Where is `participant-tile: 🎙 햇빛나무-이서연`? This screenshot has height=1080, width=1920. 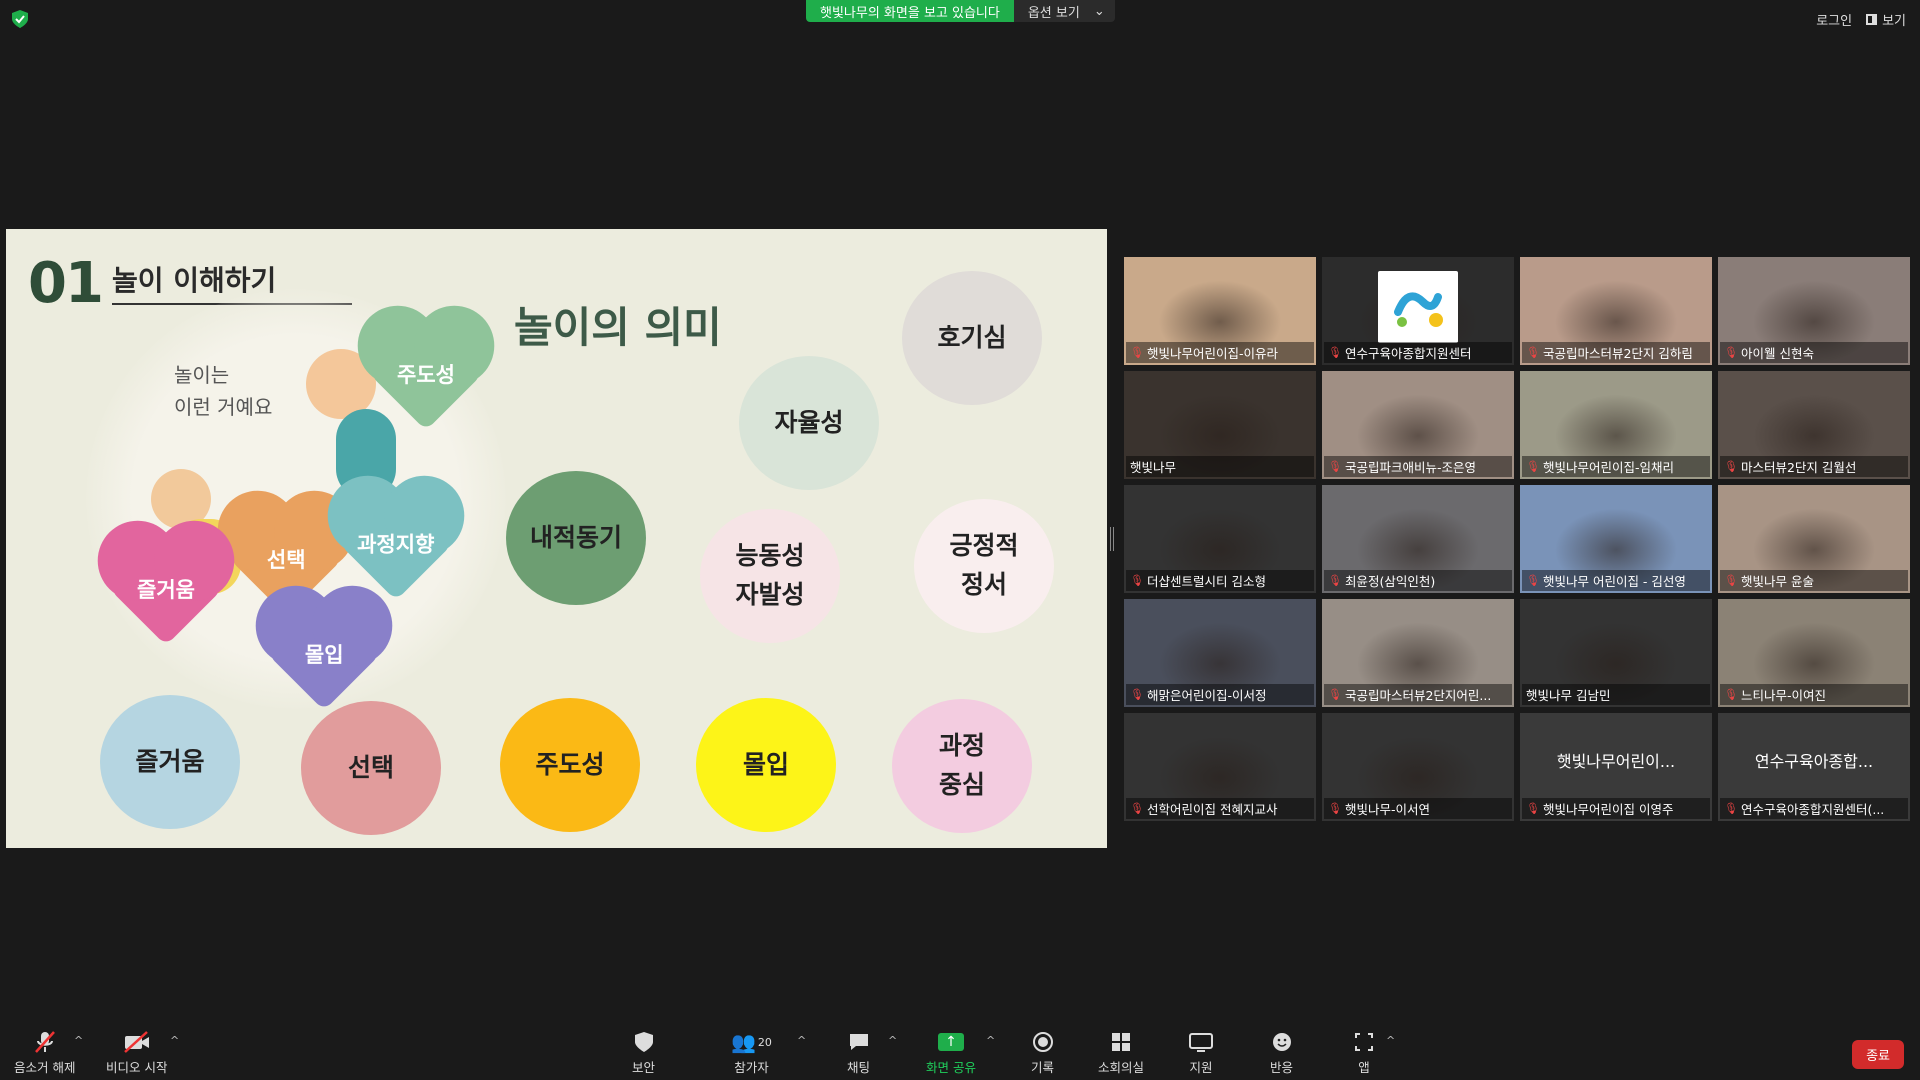
participant-tile: 🎙 햇빛나무-이서연 is located at coordinates (1418, 767).